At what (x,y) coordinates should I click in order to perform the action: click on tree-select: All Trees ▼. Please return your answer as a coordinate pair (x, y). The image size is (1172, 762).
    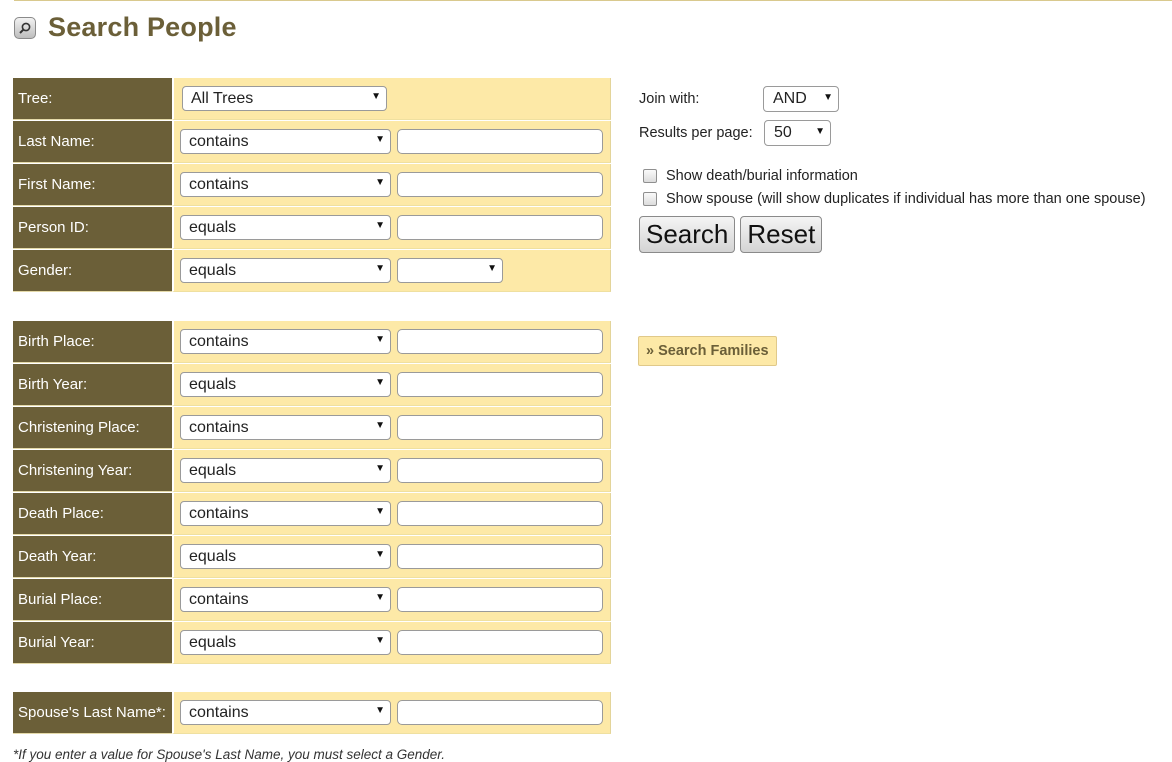
    Looking at the image, I should click on (284, 98).